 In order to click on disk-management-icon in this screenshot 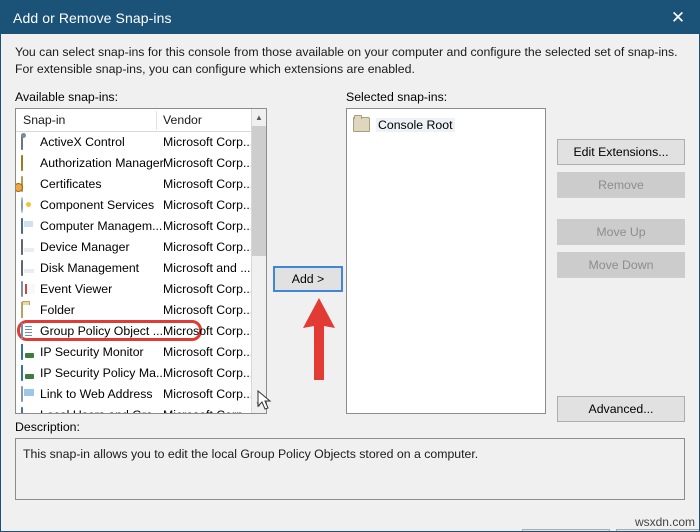, I will do `click(28, 268)`.